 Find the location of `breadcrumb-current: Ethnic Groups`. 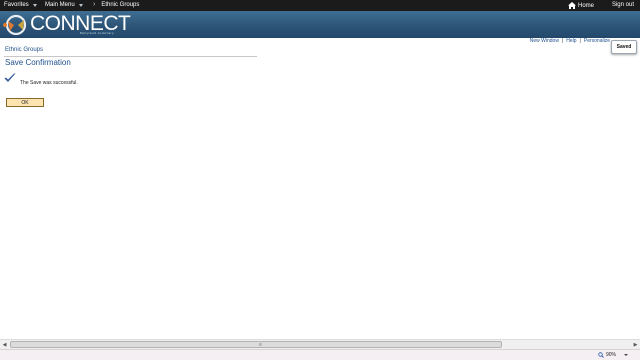

breadcrumb-current: Ethnic Groups is located at coordinates (120, 5).